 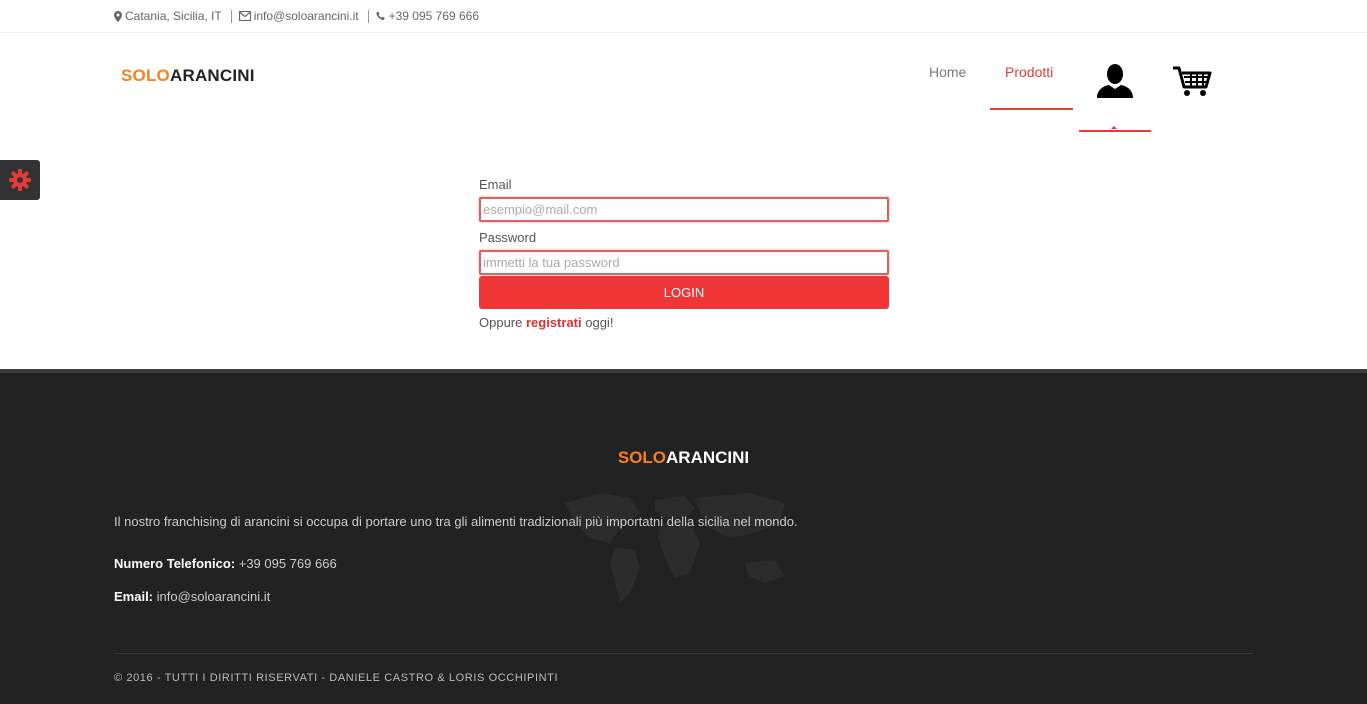 I want to click on nav-prodotti-underline, so click(x=1031, y=109).